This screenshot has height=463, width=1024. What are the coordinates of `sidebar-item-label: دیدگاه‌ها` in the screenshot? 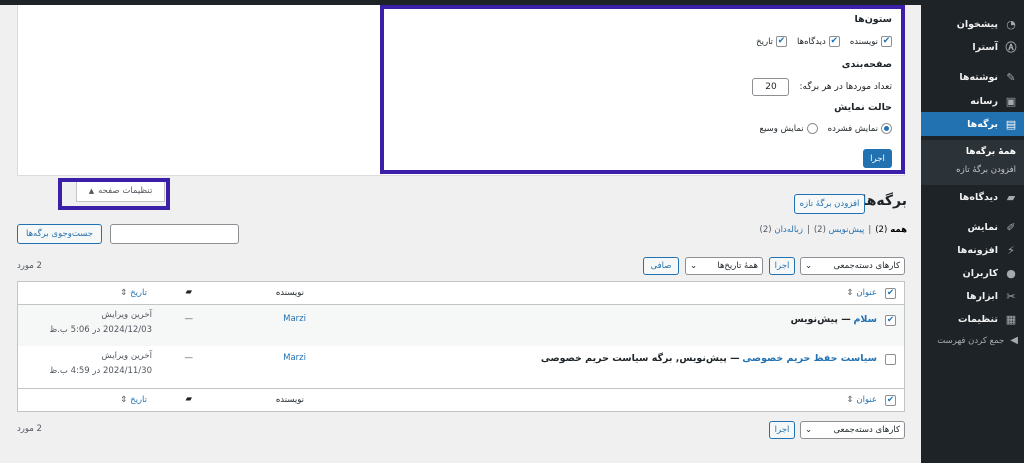 It's located at (978, 197).